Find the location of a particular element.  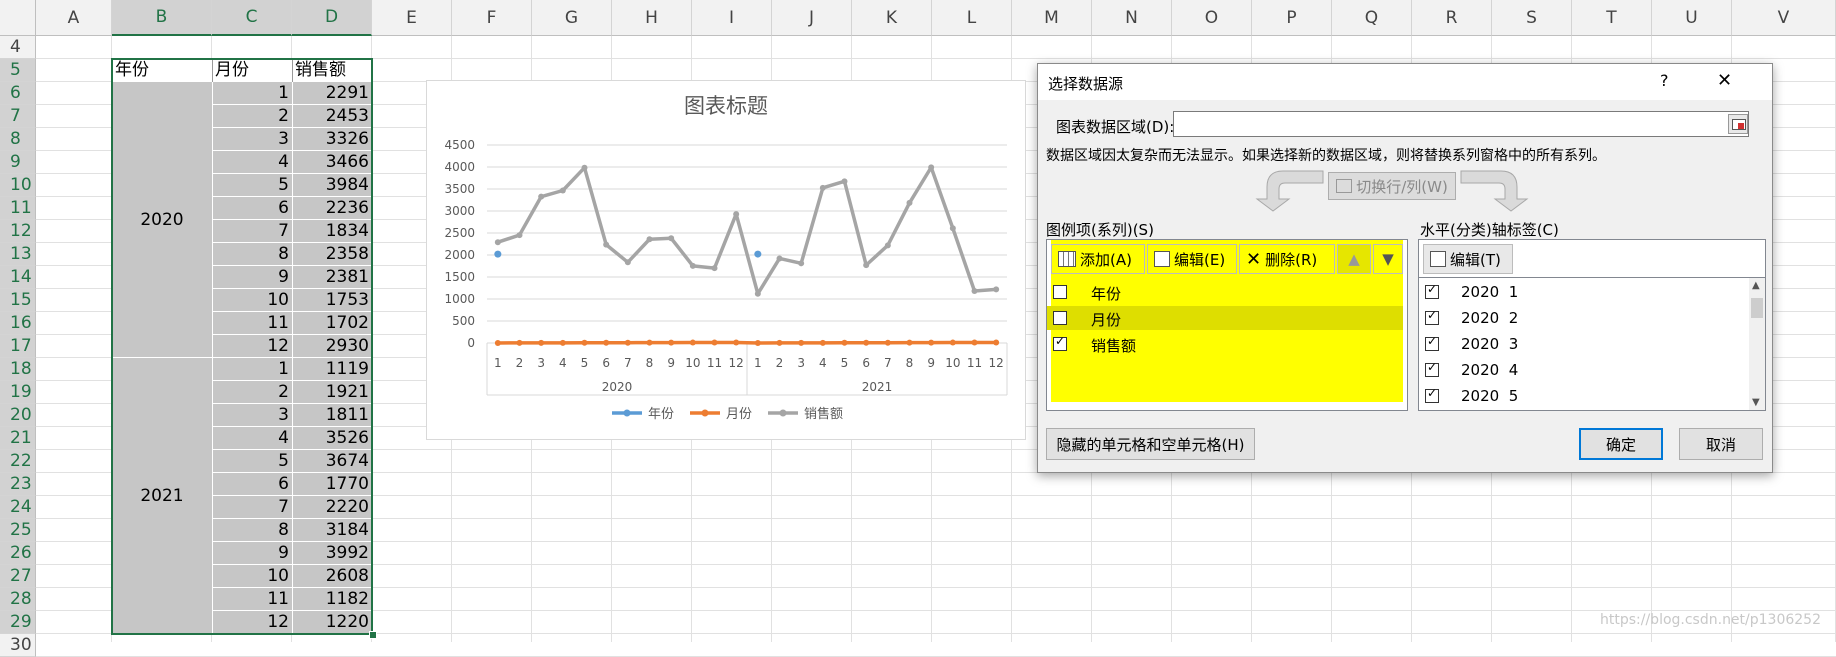

dialog-title: 选择数据源 is located at coordinates (1085, 83).